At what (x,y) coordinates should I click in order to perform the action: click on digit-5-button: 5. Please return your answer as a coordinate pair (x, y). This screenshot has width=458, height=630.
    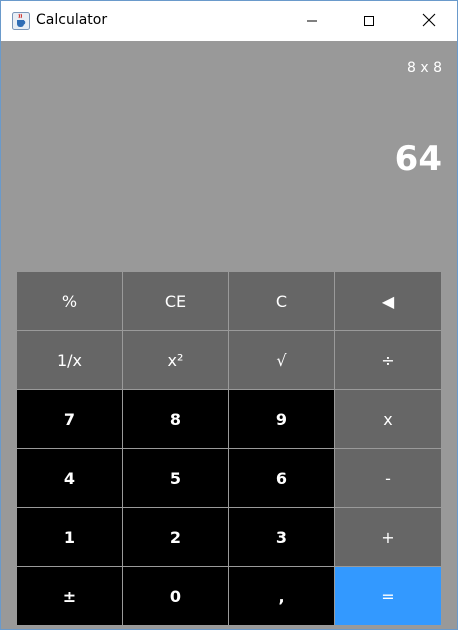
    Looking at the image, I should click on (176, 478).